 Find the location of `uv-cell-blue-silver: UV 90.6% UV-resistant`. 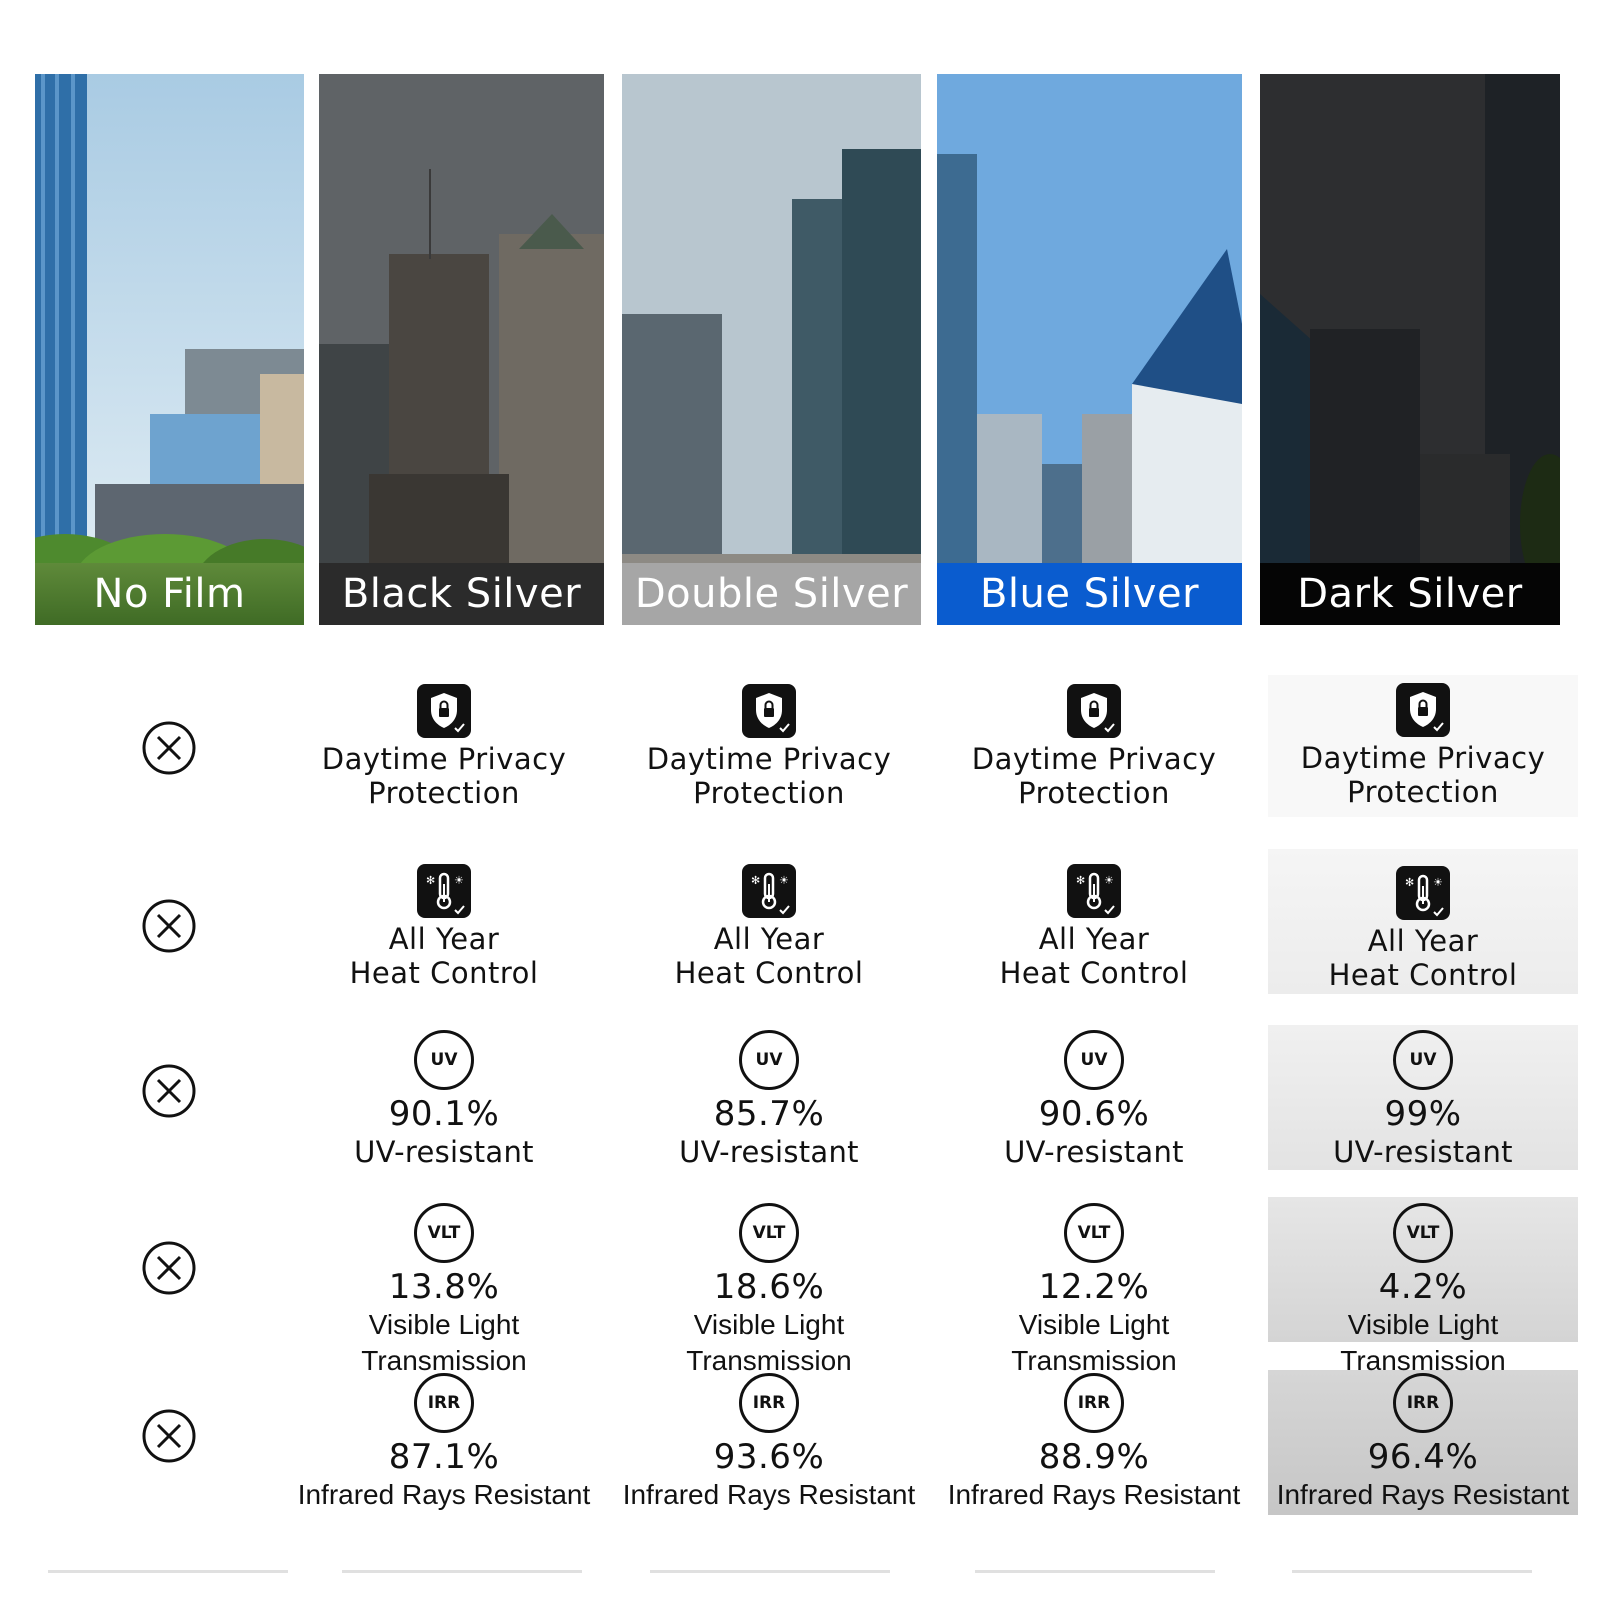

uv-cell-blue-silver: UV 90.6% UV-resistant is located at coordinates (1094, 1100).